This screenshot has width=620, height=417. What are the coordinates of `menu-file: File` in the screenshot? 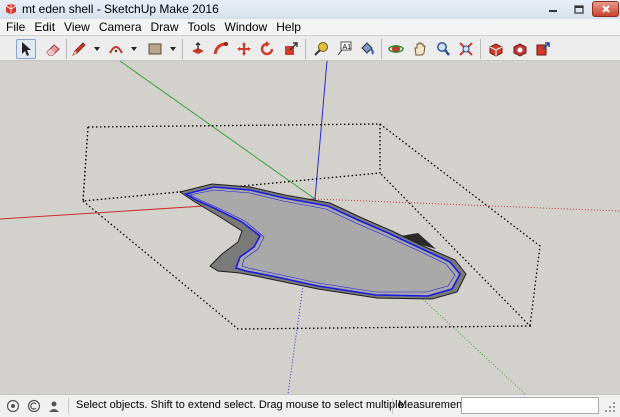 It's located at (15, 27).